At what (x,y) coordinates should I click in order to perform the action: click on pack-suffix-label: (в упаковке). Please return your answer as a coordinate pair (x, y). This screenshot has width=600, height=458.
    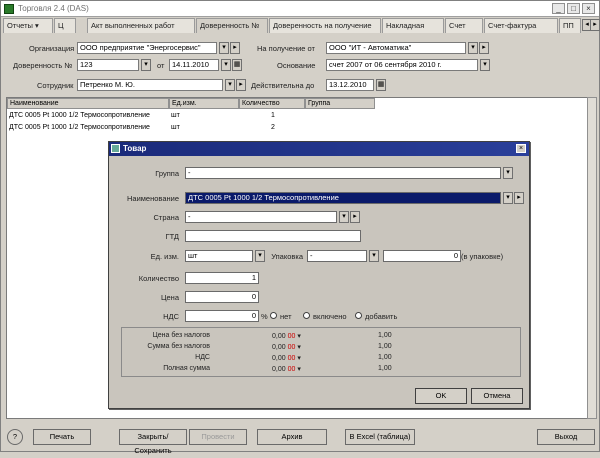
    Looking at the image, I should click on (482, 256).